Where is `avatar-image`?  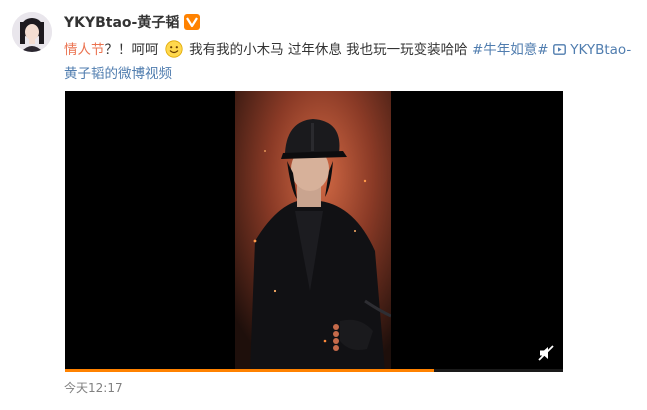 avatar-image is located at coordinates (32, 32).